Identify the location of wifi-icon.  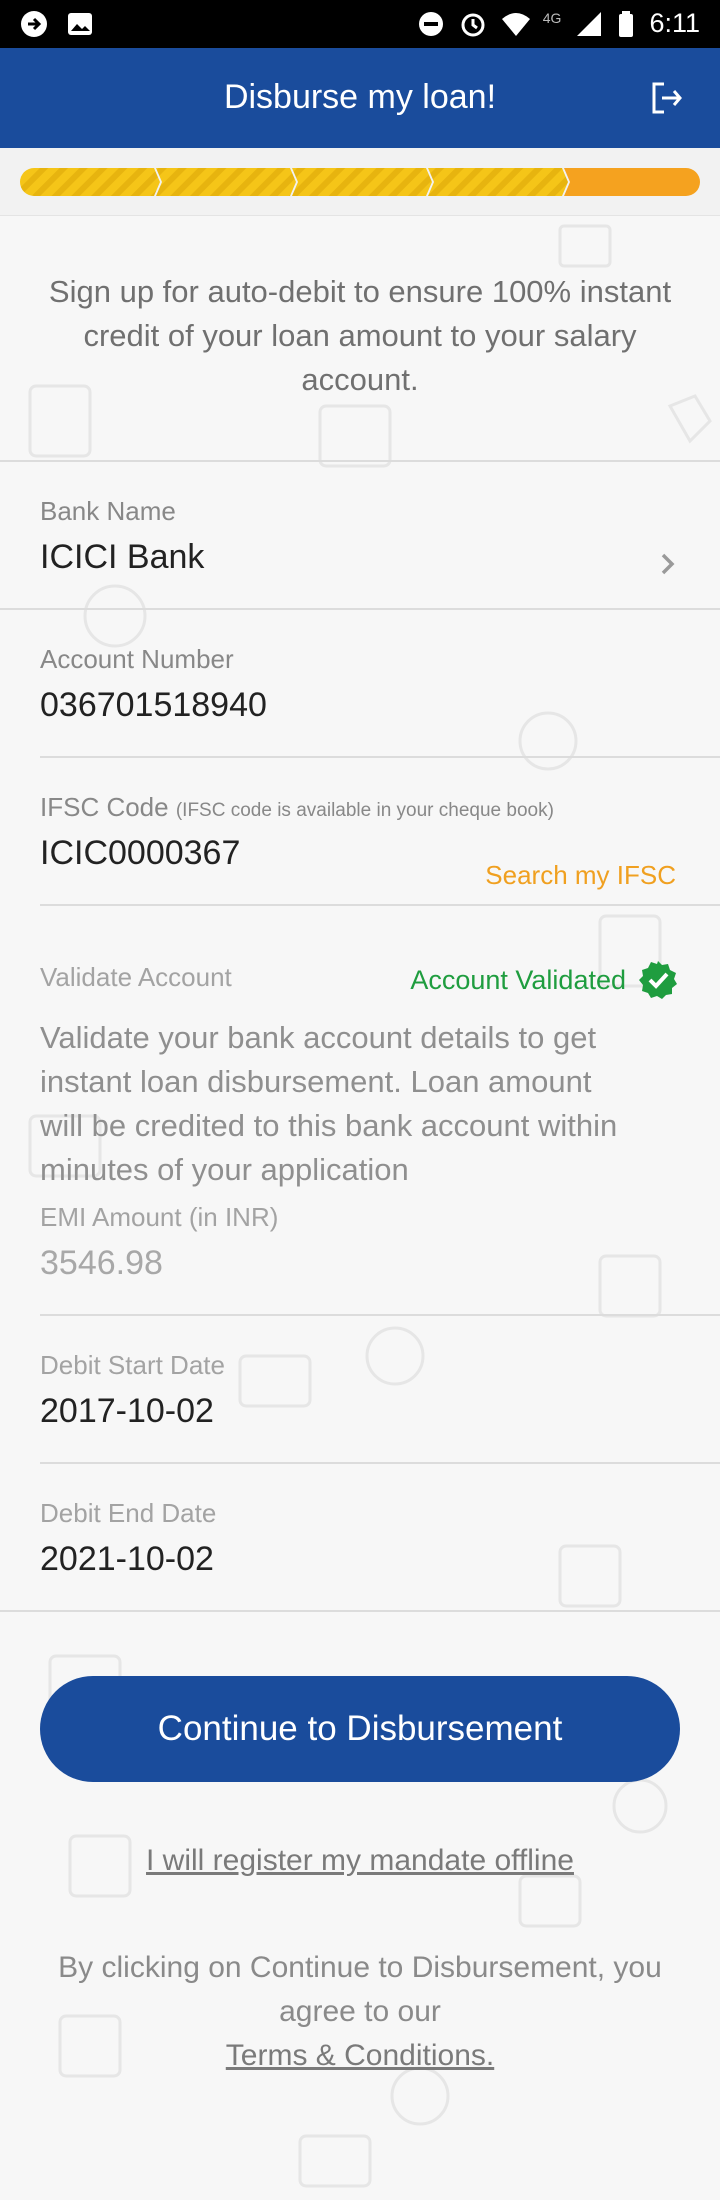
(515, 24).